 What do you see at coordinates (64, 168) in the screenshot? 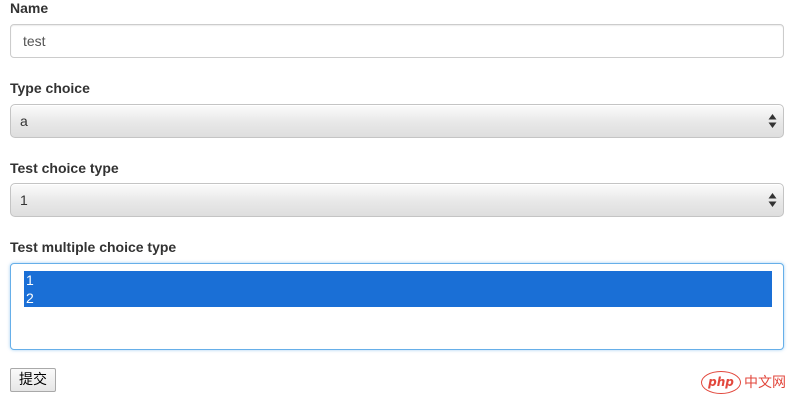
I see `test-choice-label: Test choice type` at bounding box center [64, 168].